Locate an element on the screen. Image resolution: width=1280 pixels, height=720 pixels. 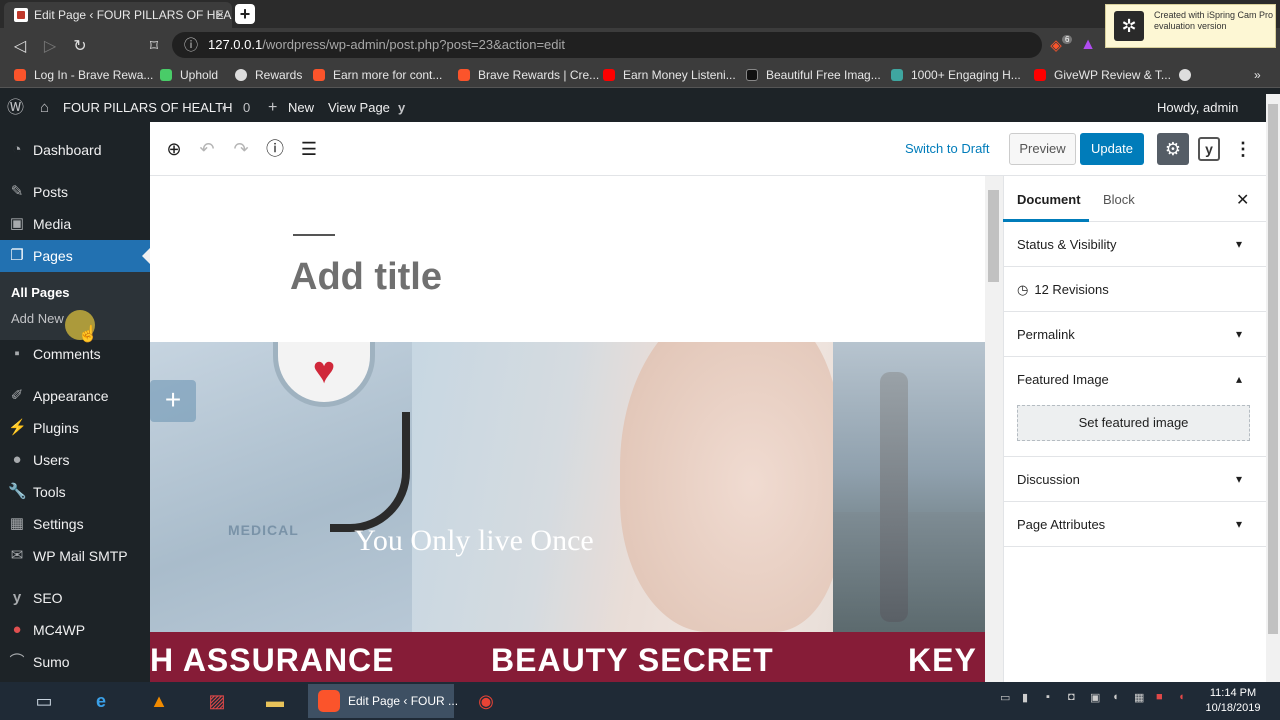
speaker-muted-icon: ◖ is located at coordinates (1181, 697).